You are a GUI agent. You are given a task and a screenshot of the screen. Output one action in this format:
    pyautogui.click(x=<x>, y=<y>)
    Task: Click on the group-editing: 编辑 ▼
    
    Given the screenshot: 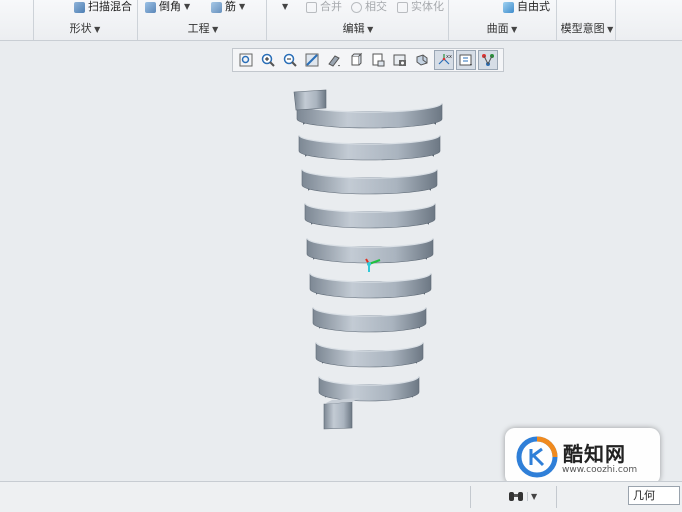 What is the action you would take?
    pyautogui.click(x=358, y=29)
    